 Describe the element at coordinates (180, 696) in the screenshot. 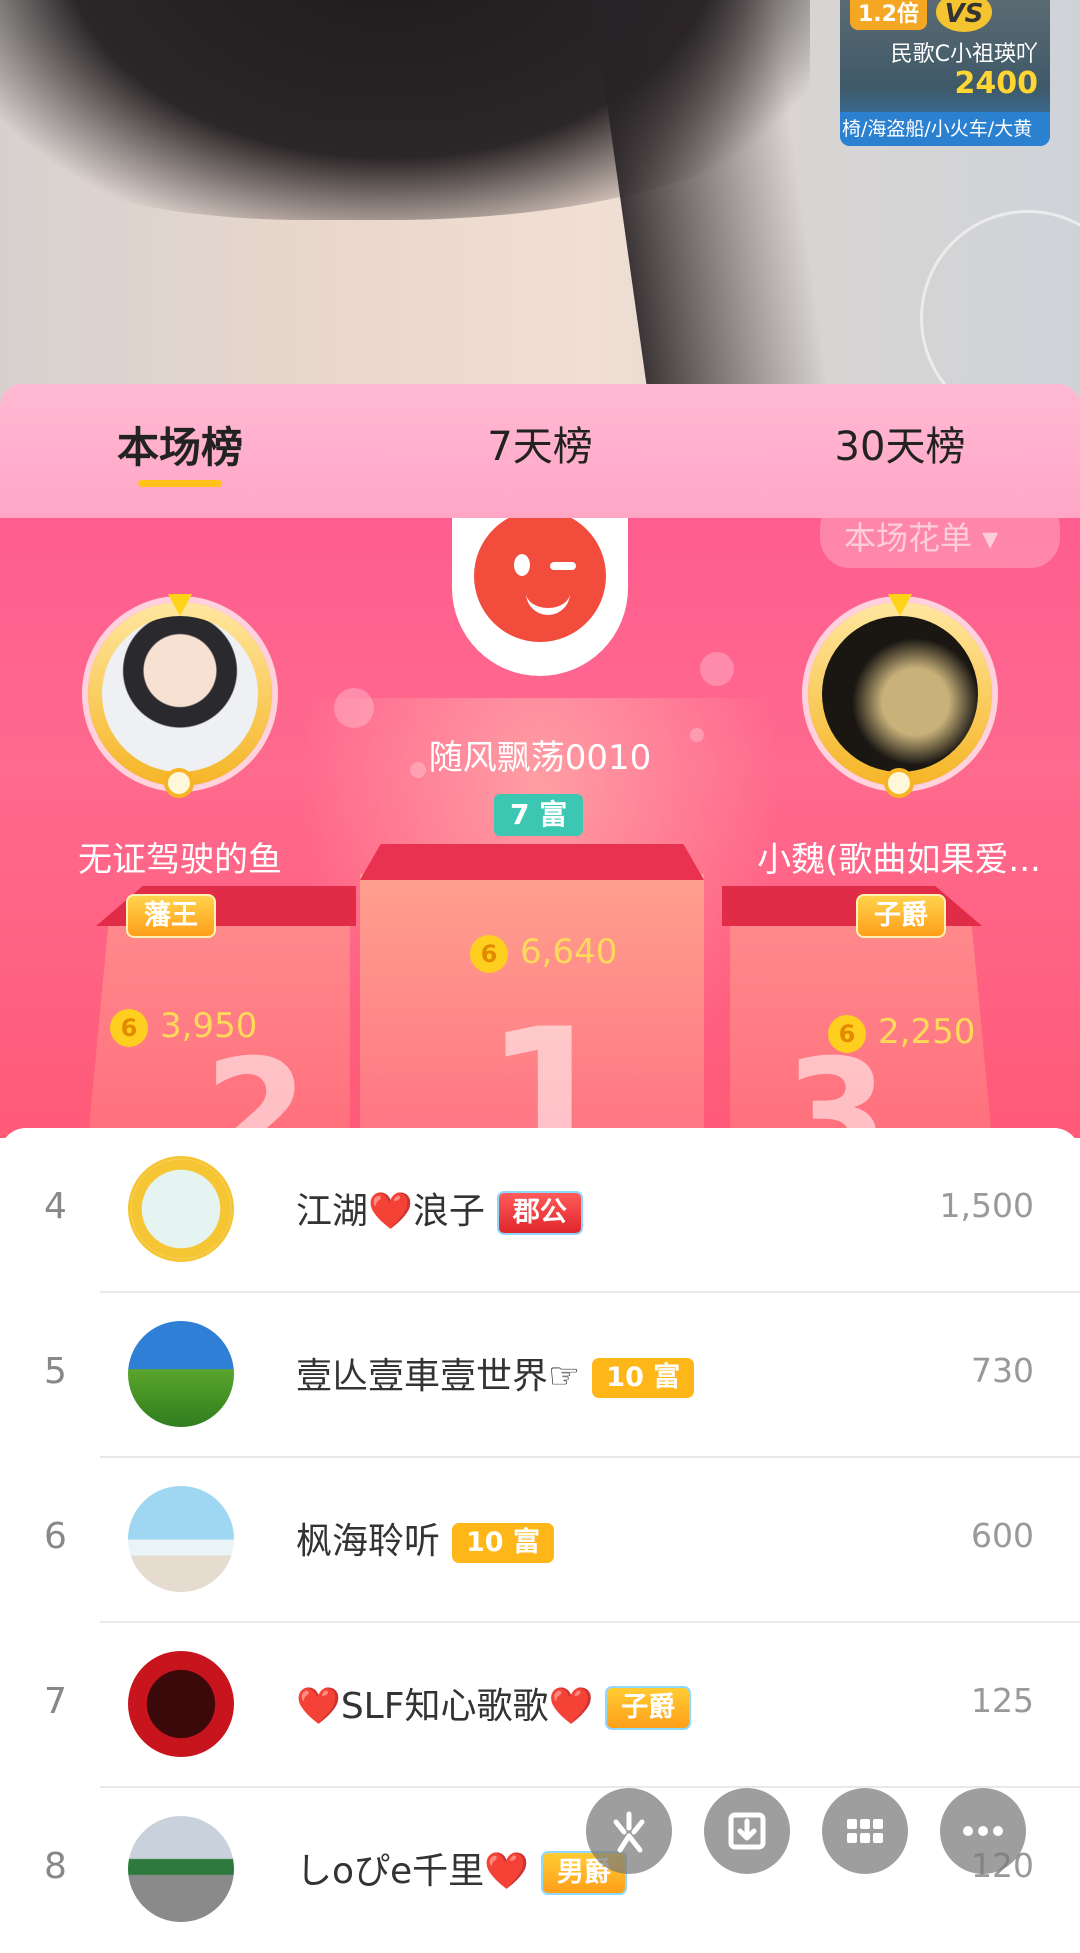

I see `rank2-avatar` at that location.